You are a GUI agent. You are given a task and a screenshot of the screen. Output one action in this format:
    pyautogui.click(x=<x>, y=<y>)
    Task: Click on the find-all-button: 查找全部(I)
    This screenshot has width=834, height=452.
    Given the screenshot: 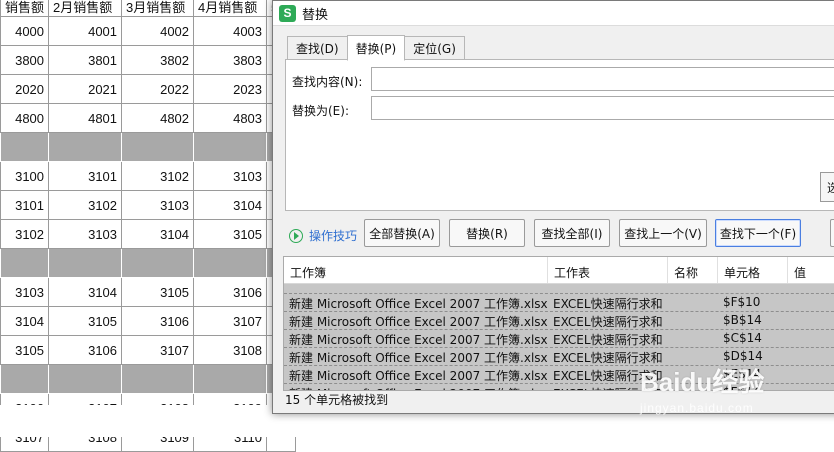 What is the action you would take?
    pyautogui.click(x=572, y=233)
    